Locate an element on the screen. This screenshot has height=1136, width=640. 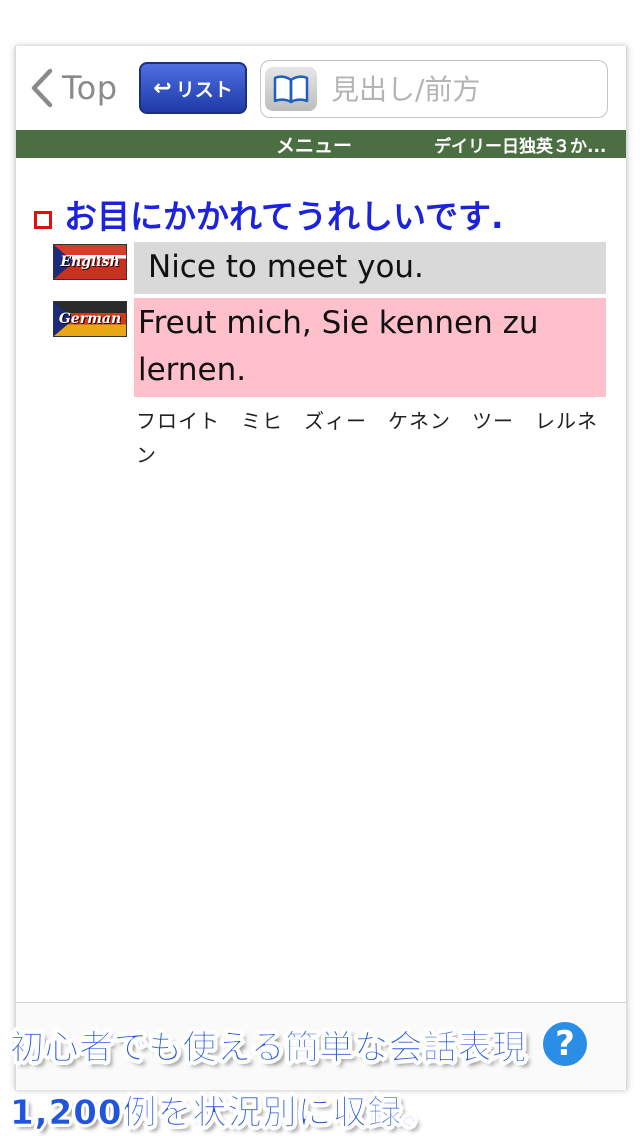
help-button: ? is located at coordinates (565, 1044).